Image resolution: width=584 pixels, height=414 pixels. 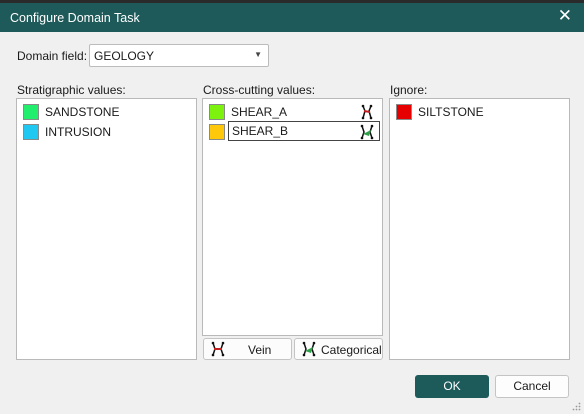 I want to click on crosscutting-label: Cross-cutting values:, so click(x=259, y=90).